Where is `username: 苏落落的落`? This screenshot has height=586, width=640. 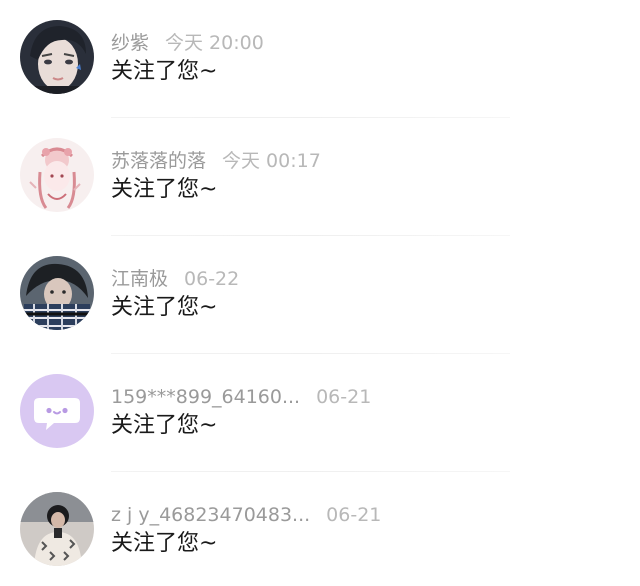 username: 苏落落的落 is located at coordinates (158, 161).